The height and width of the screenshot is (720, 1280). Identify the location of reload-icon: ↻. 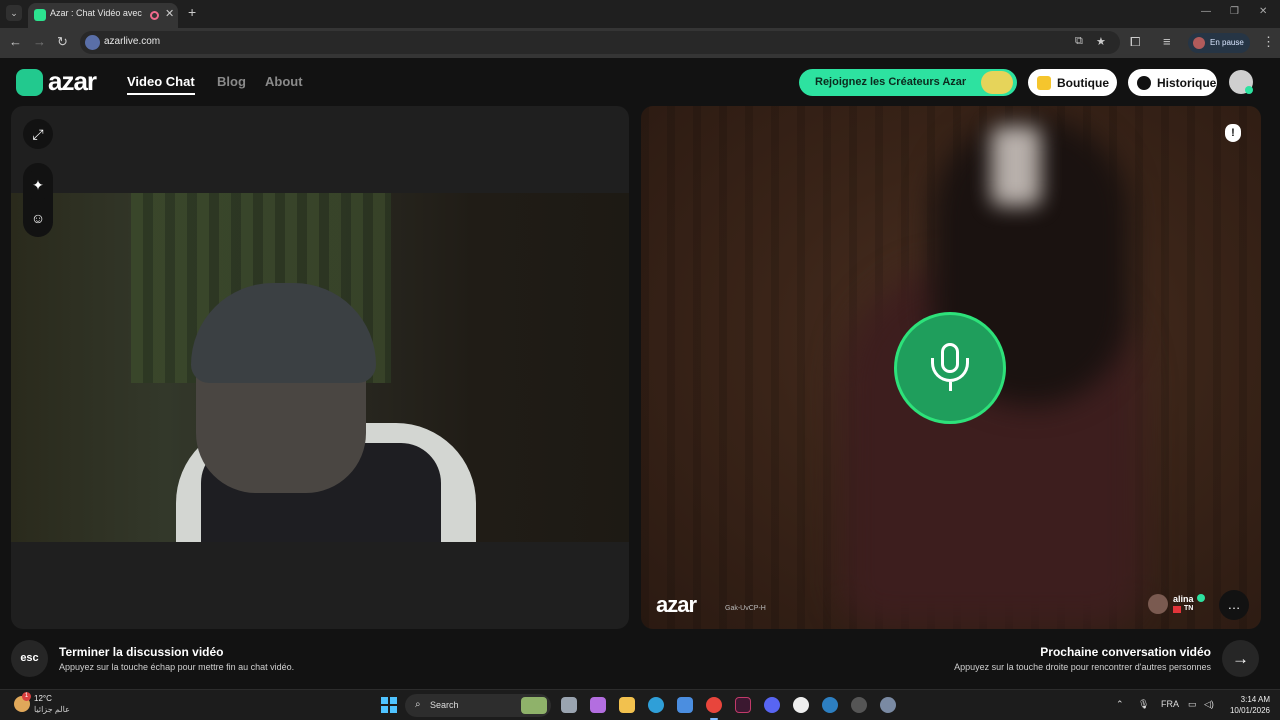
(62, 42).